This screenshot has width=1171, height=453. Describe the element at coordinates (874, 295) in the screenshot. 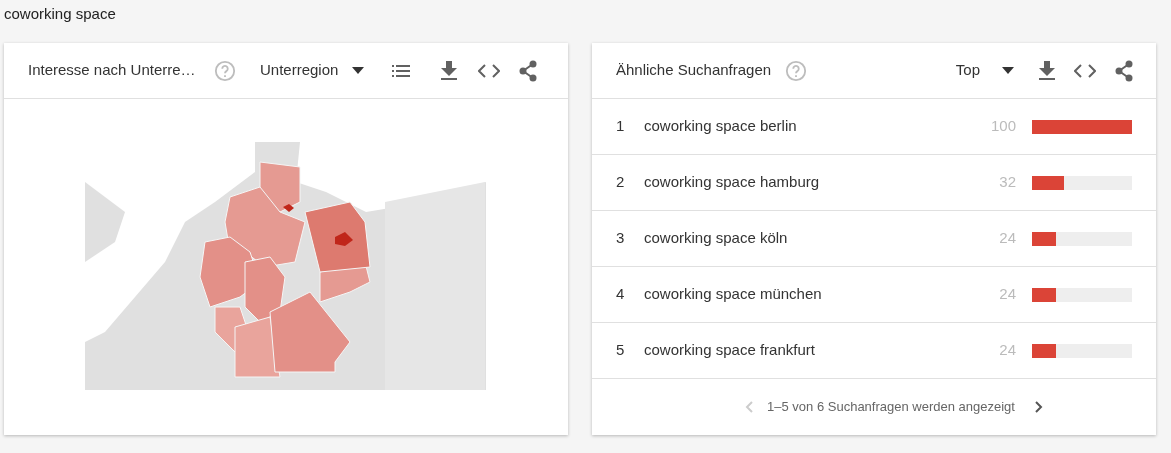

I see `query-row: 4 coworking space münchen 24` at that location.